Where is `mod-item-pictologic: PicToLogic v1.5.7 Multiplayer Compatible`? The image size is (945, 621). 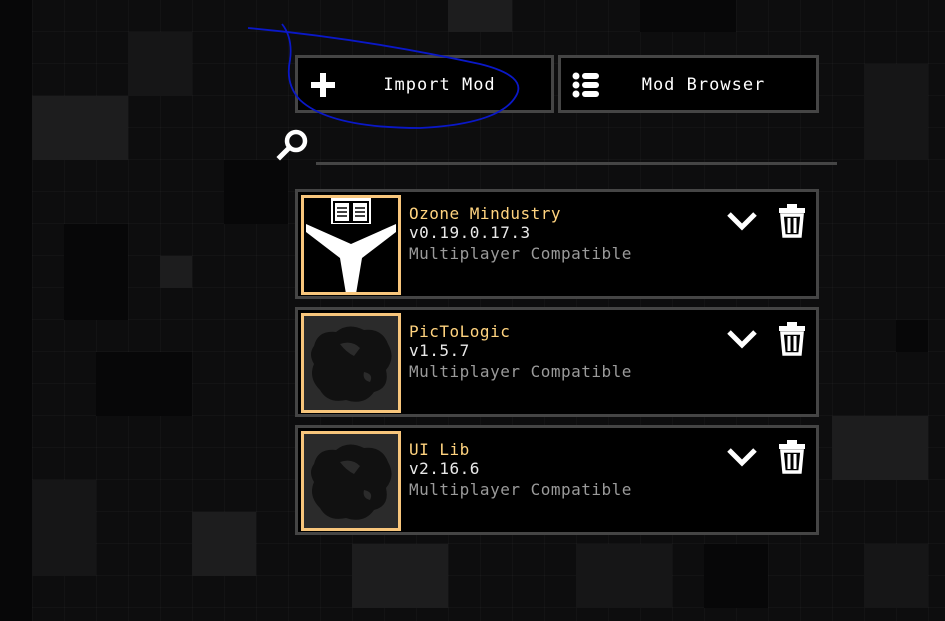
mod-item-pictologic: PicToLogic v1.5.7 Multiplayer Compatible is located at coordinates (557, 362).